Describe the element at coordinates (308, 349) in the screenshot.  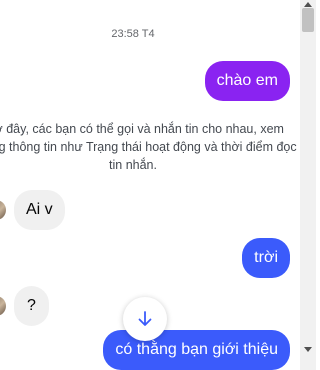
I see `scrollbar-down-arrow-icon` at that location.